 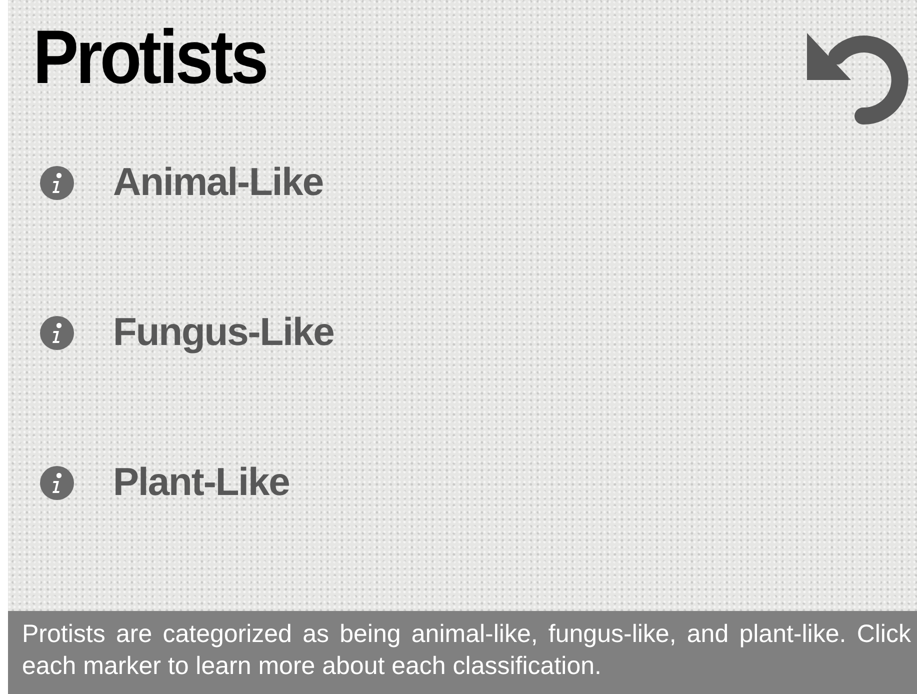 I want to click on marker-label: Animal-Like, so click(x=218, y=183).